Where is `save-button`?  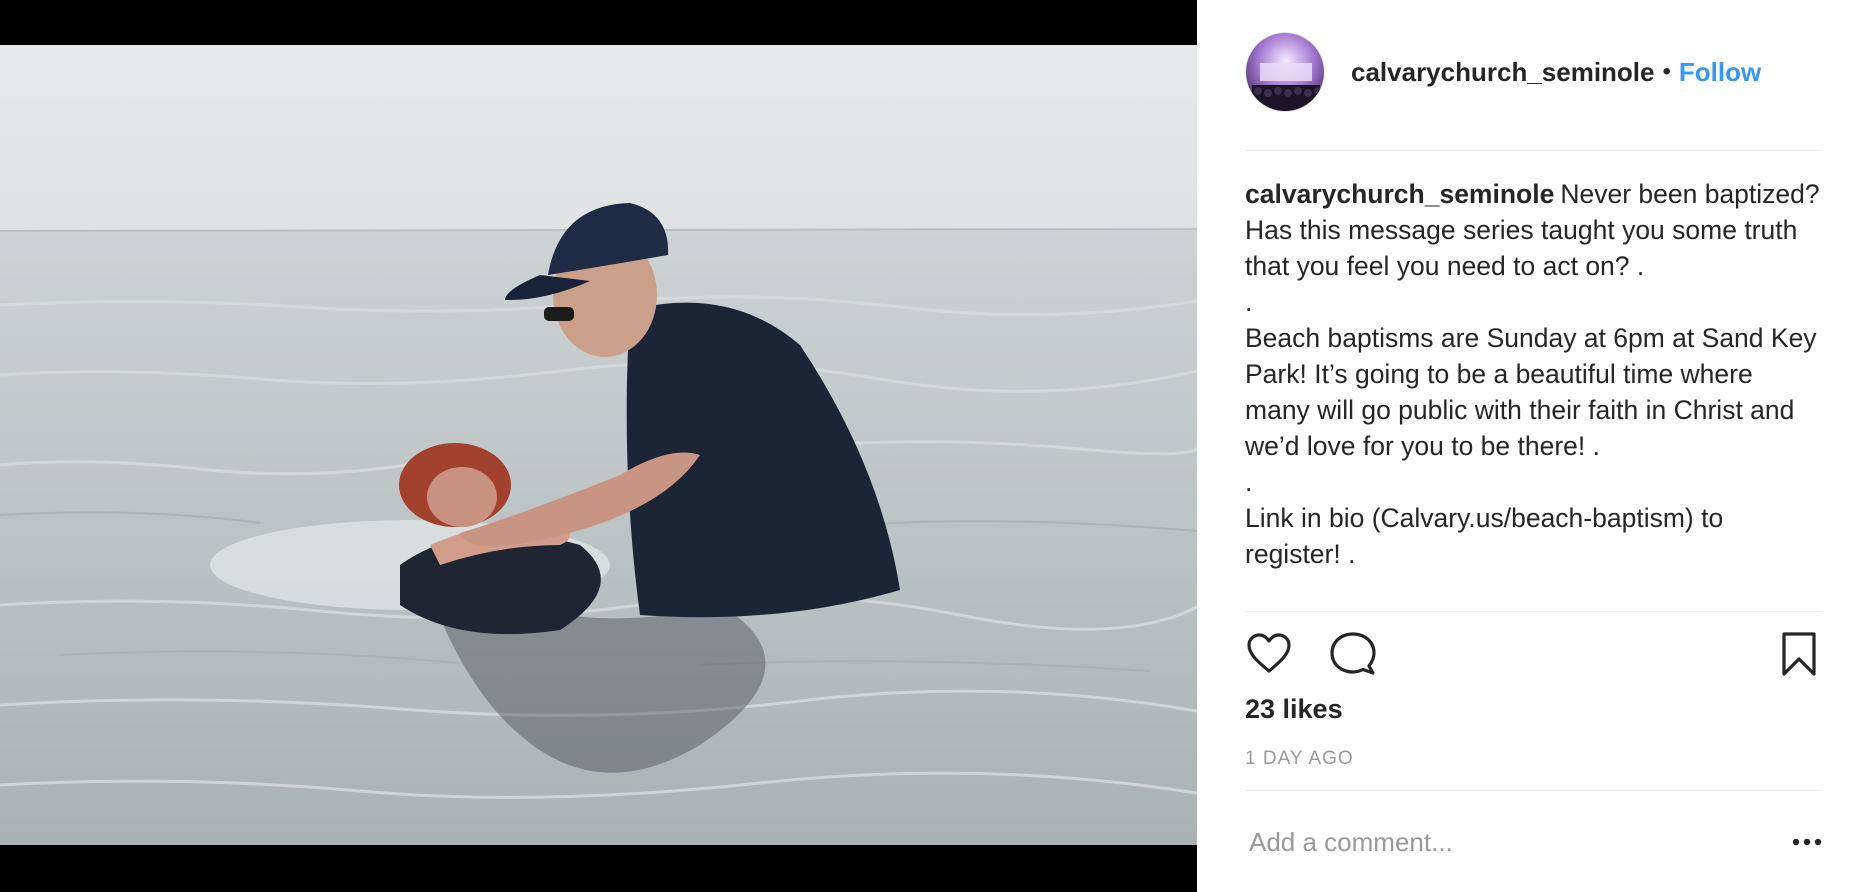 save-button is located at coordinates (1799, 654).